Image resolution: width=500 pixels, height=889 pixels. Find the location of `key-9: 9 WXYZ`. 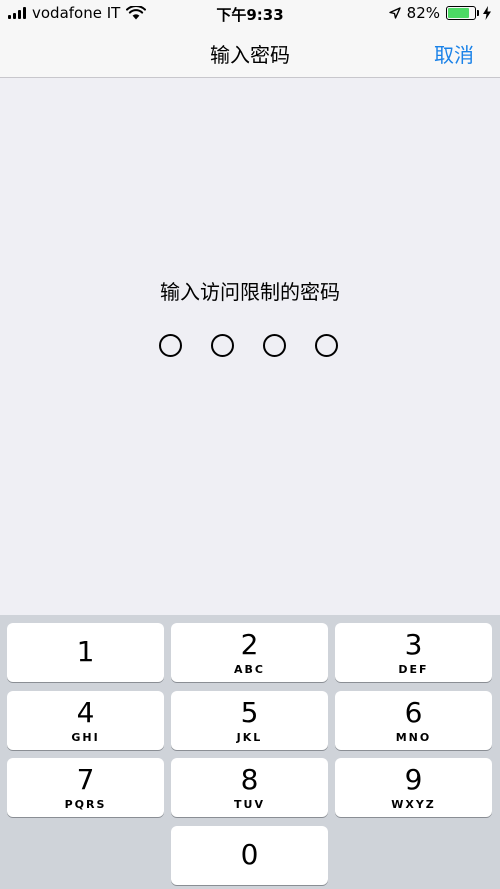

key-9: 9 WXYZ is located at coordinates (413, 787).